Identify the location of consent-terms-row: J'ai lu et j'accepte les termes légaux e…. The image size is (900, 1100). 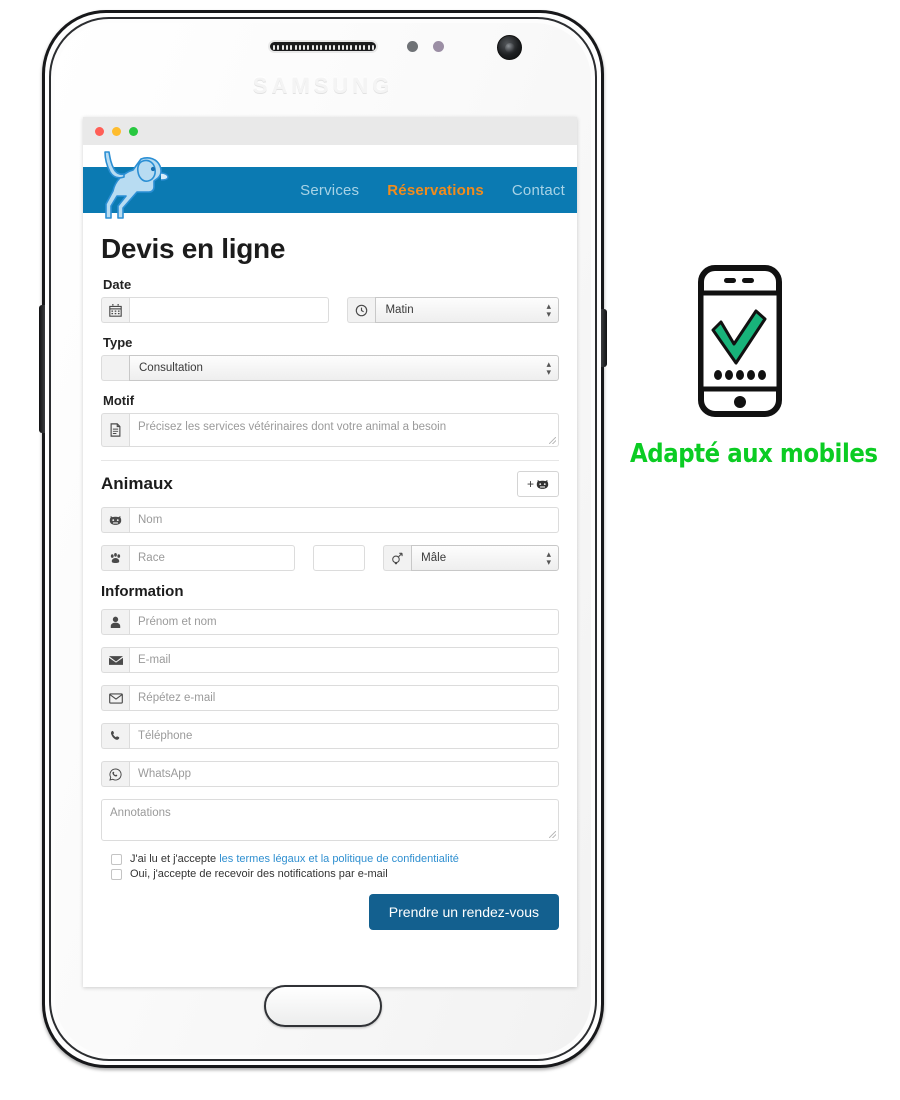
(335, 859).